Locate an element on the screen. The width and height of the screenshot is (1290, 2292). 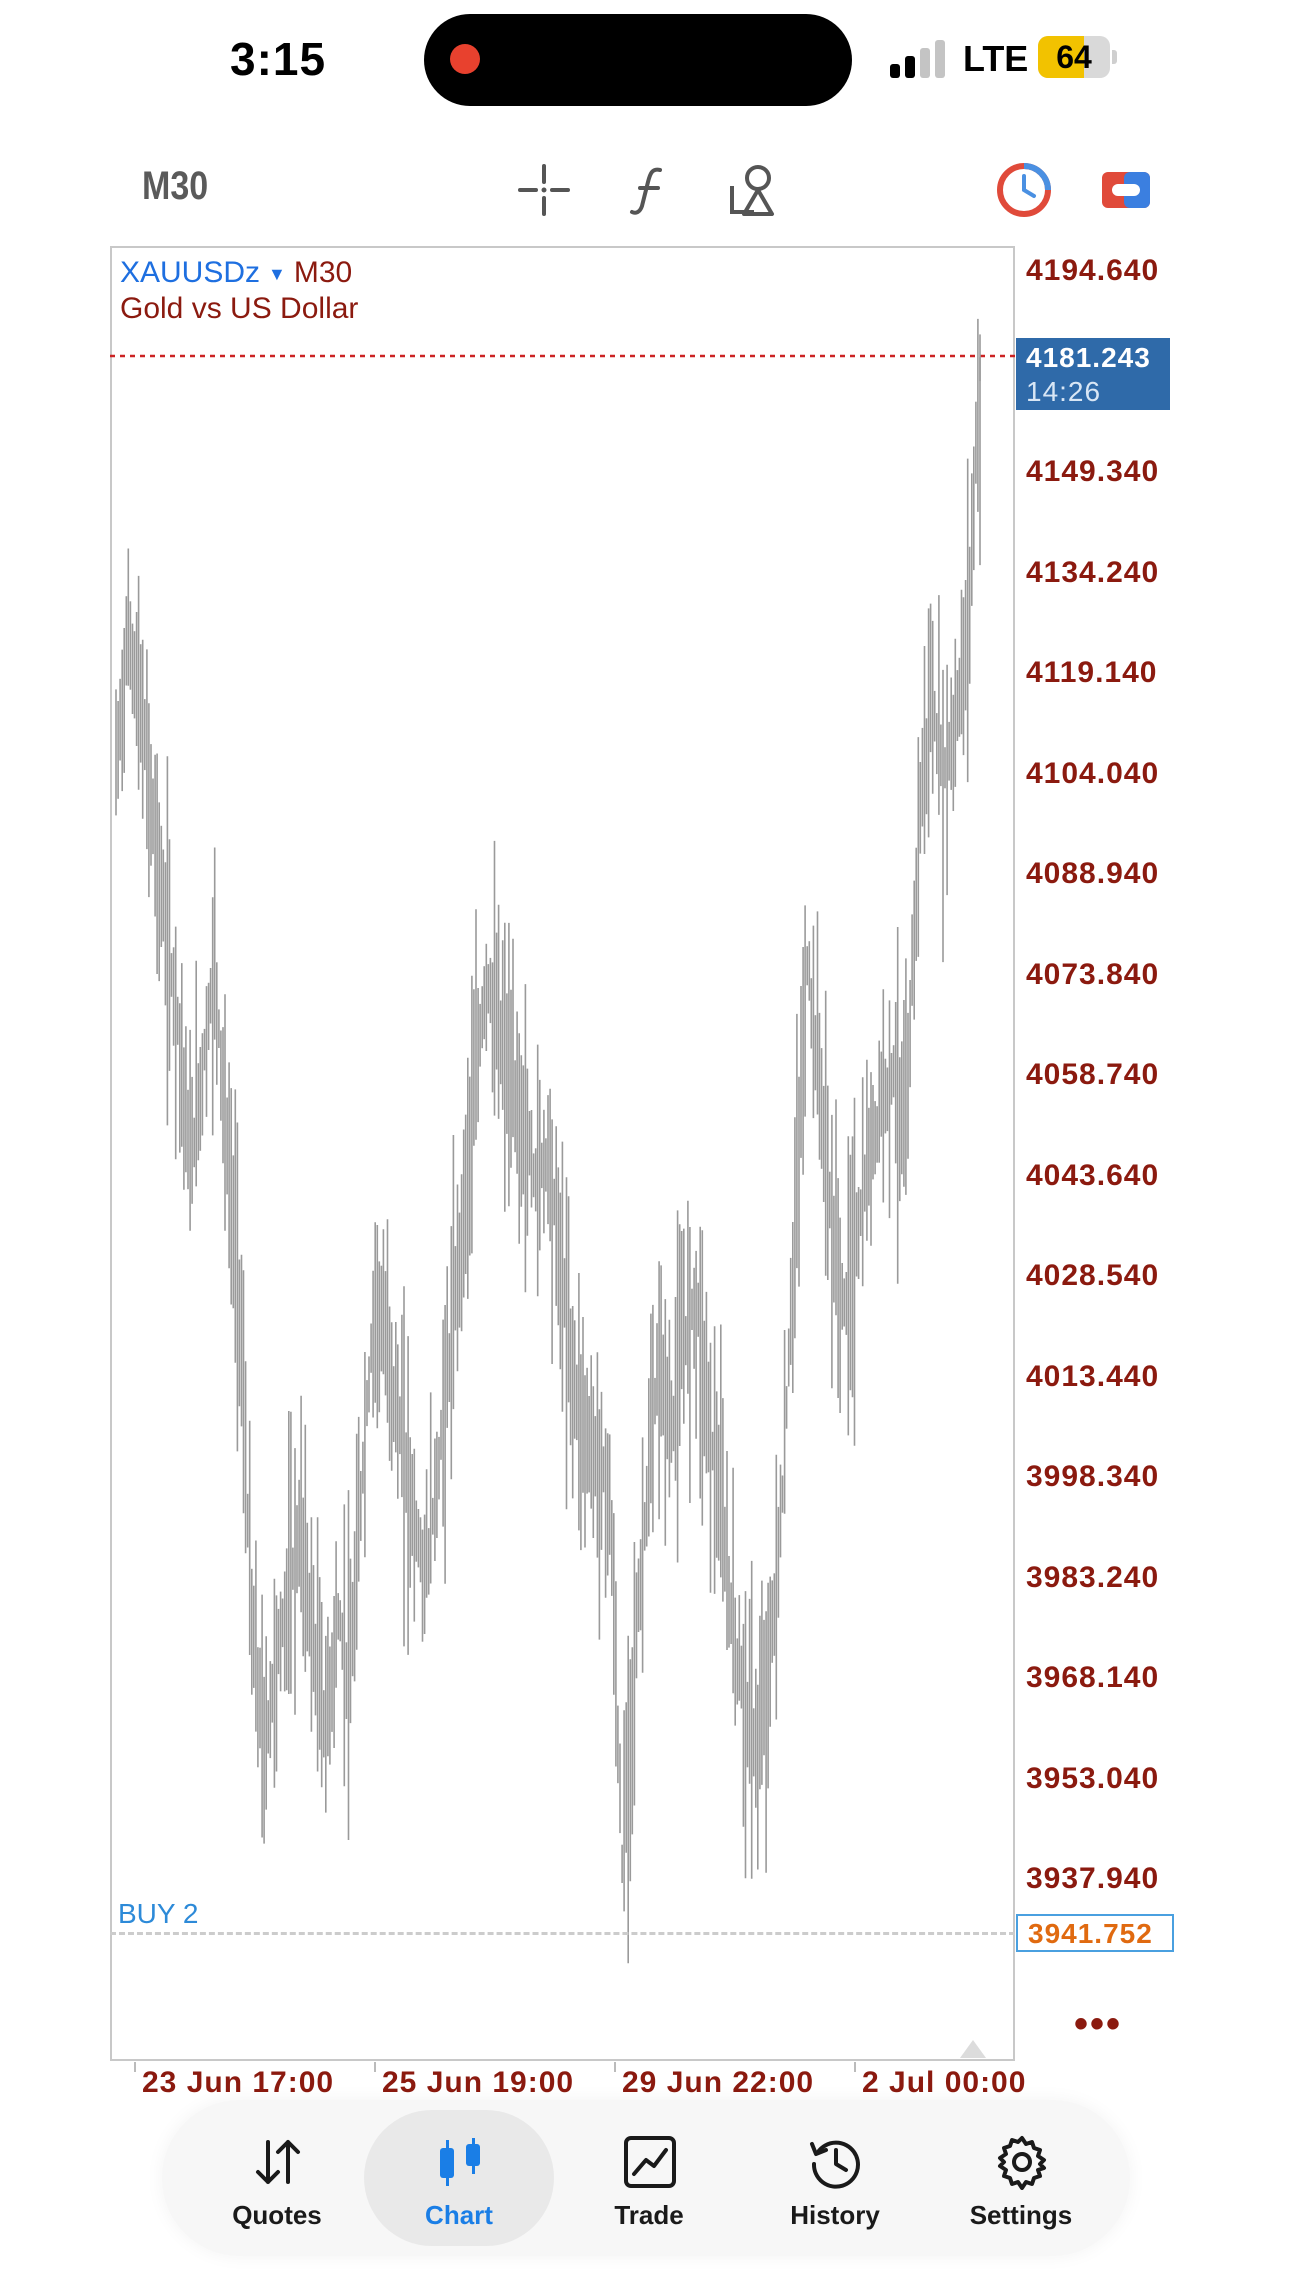
dropdown-triangle-icon: ▼ is located at coordinates (277, 273).